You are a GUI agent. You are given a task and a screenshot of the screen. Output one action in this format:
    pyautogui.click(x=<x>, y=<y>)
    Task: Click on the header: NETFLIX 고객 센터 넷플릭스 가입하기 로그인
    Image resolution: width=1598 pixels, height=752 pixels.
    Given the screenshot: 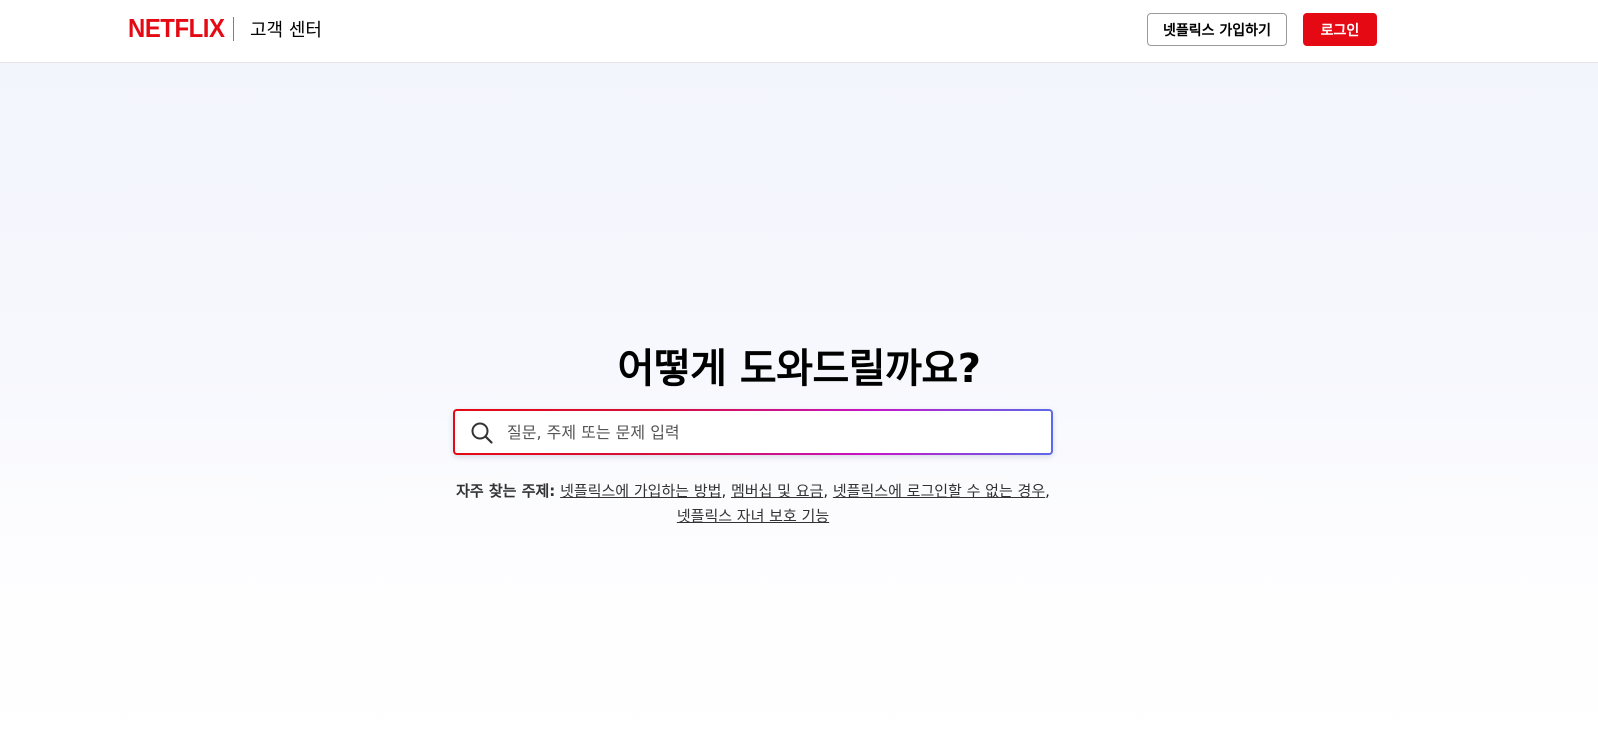 What is the action you would take?
    pyautogui.click(x=799, y=31)
    